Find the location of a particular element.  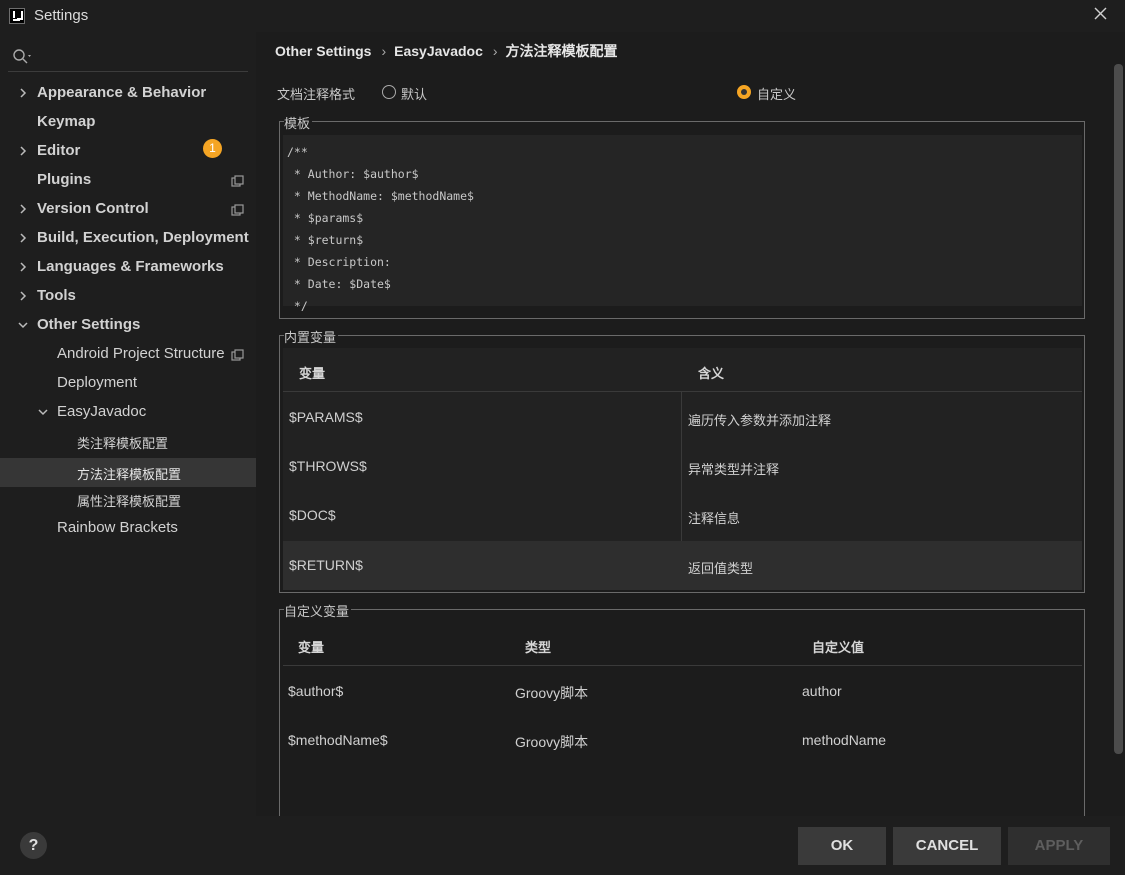

breadcrumb: Other Settings › EasyJavadoc › 方法注释模板配置 is located at coordinates (449, 51).